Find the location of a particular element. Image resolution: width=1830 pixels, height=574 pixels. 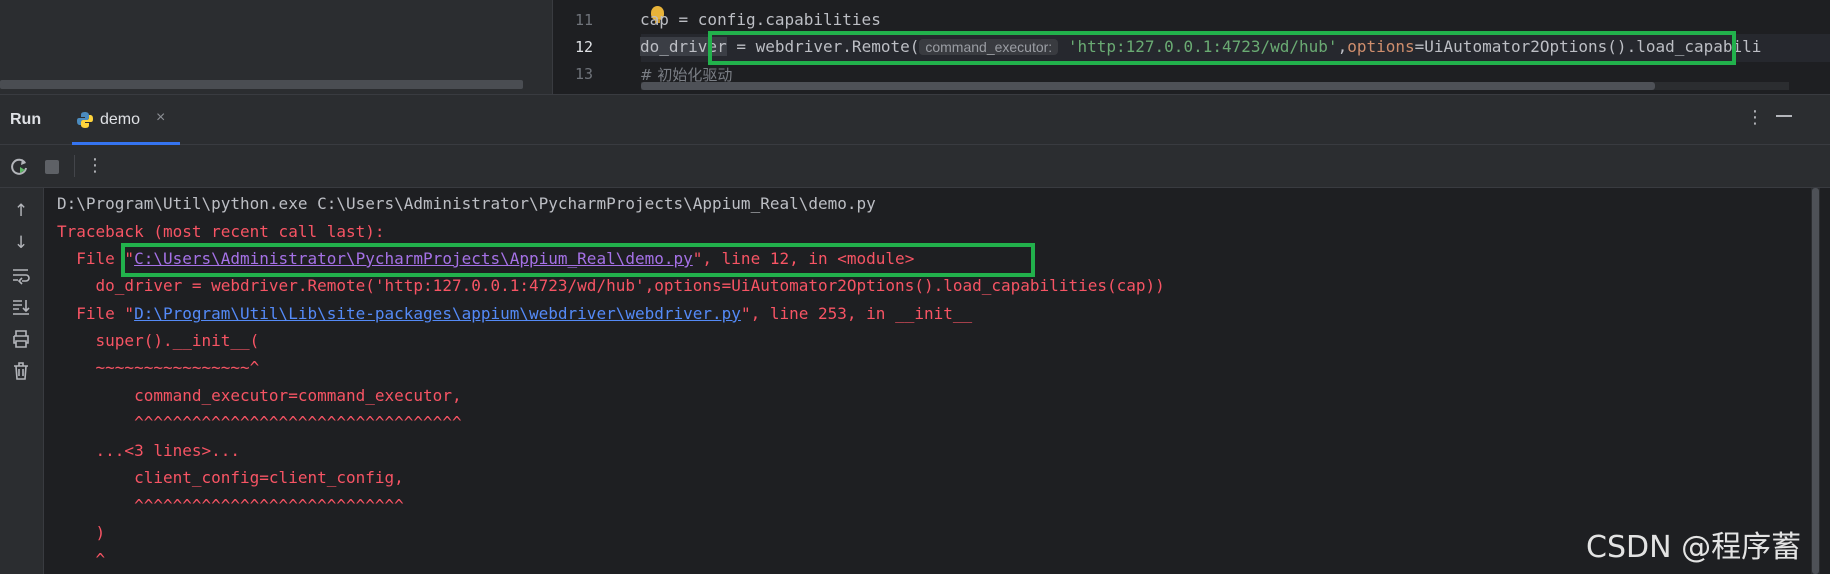

scroll-up-icon: ↑ is located at coordinates (21, 211).